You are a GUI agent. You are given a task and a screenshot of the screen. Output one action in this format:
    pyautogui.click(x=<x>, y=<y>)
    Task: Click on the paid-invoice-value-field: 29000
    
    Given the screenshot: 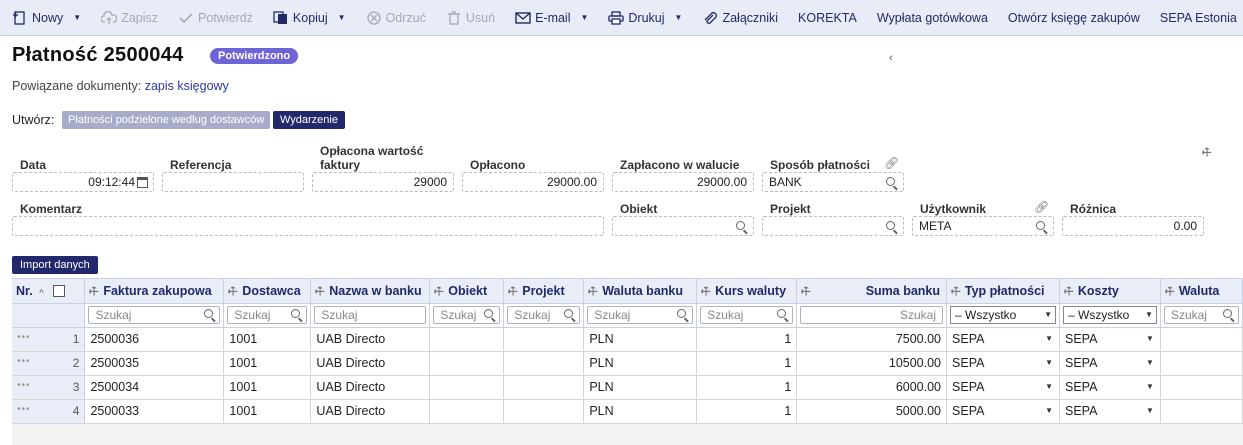 What is the action you would take?
    pyautogui.click(x=383, y=182)
    